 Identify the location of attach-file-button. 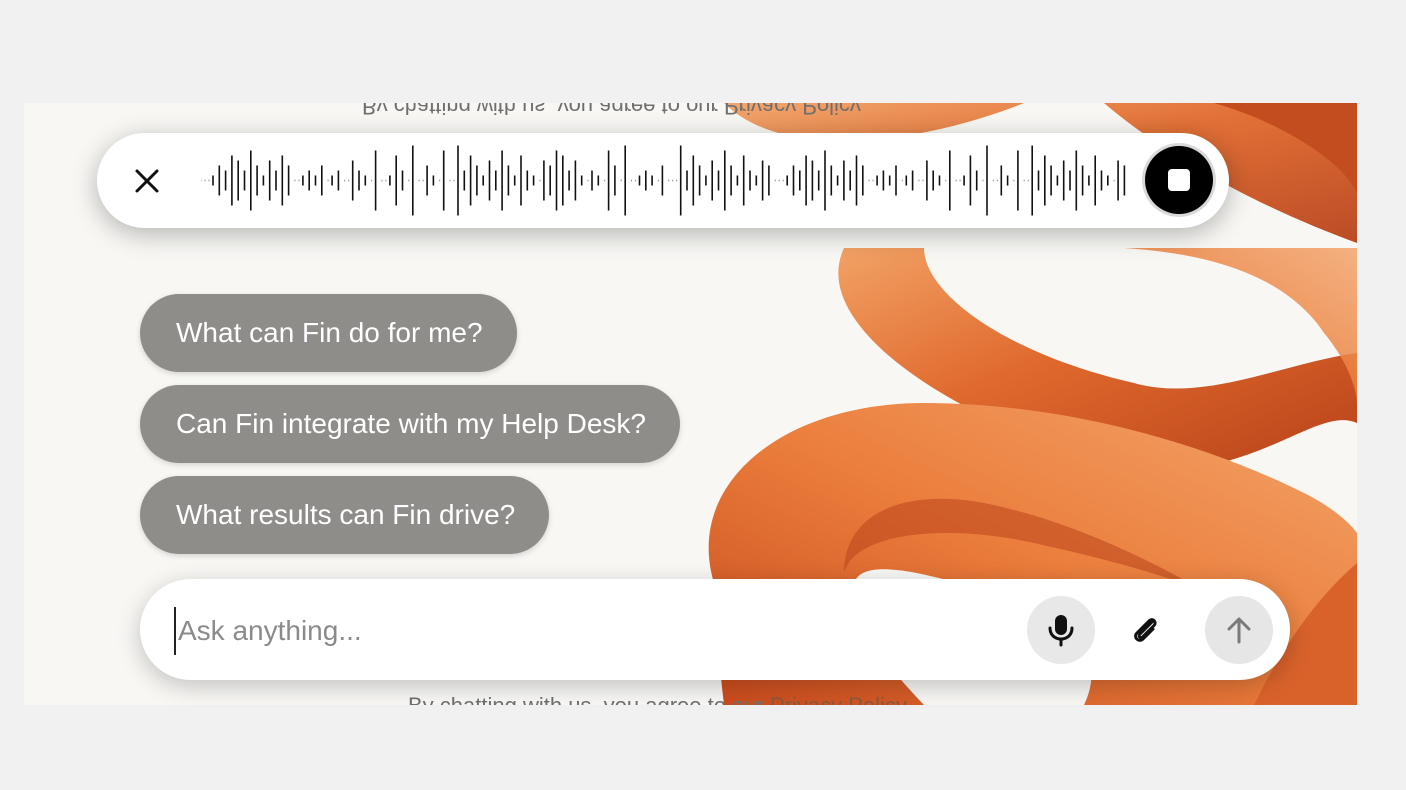
(1145, 630).